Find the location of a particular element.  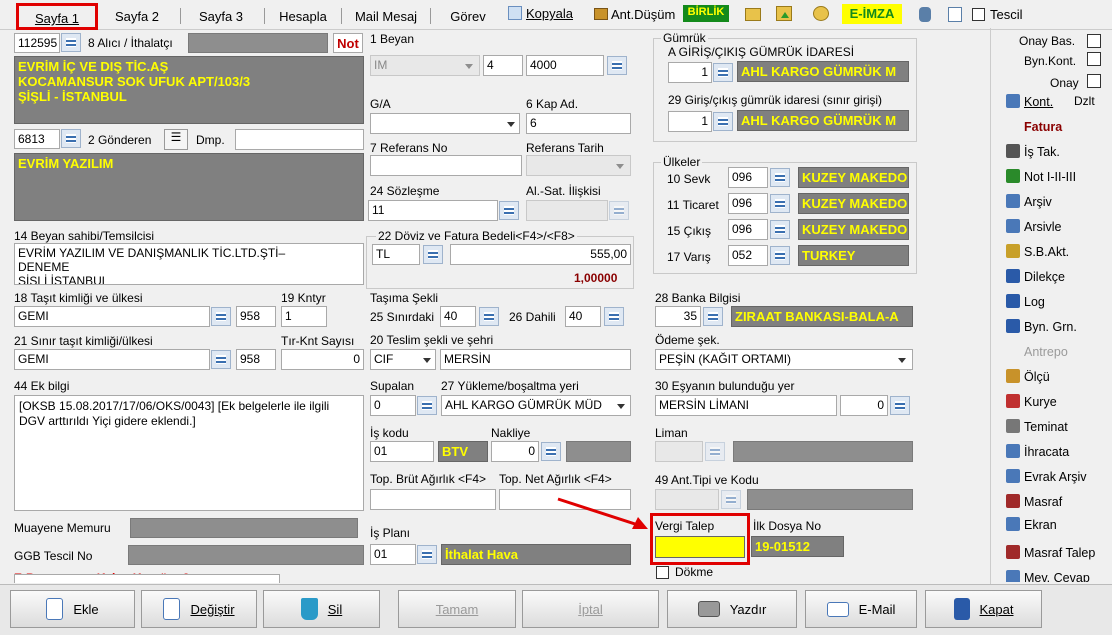

sinir-picker-icon is located at coordinates (489, 316).